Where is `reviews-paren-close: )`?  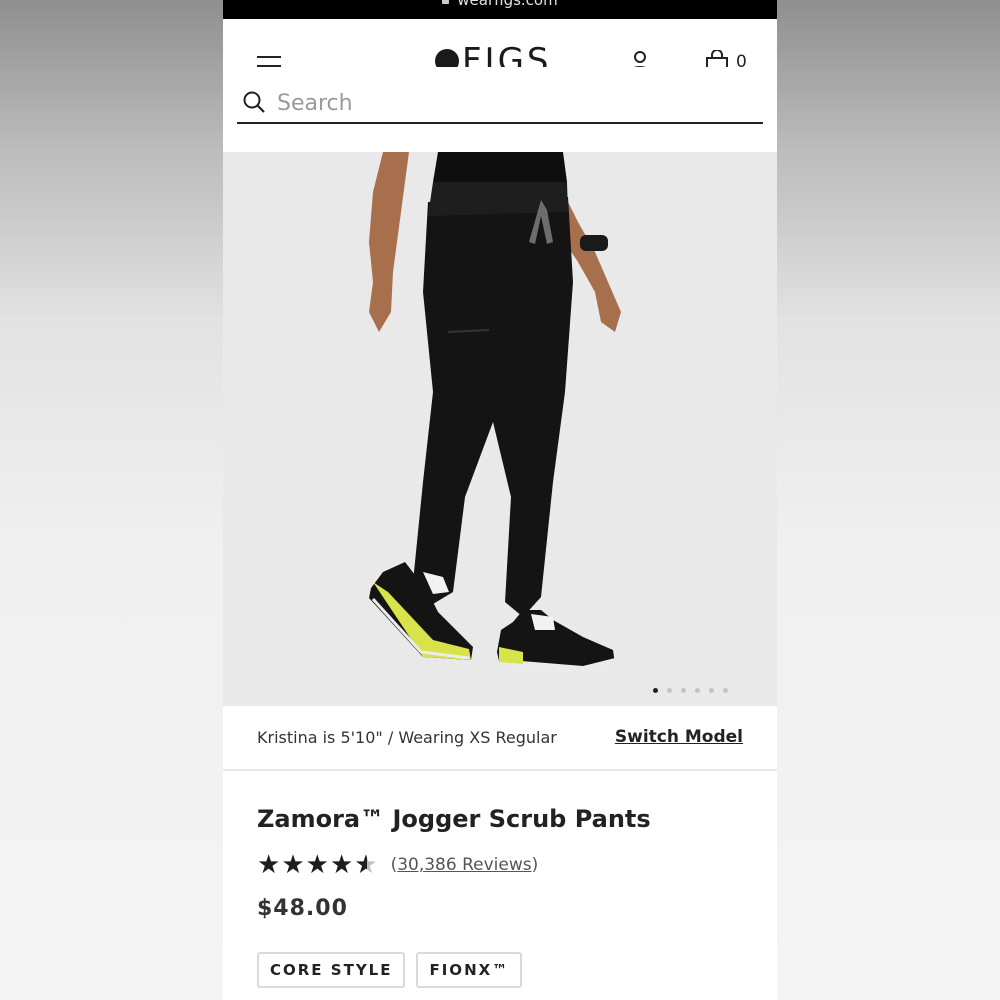 reviews-paren-close: ) is located at coordinates (535, 865).